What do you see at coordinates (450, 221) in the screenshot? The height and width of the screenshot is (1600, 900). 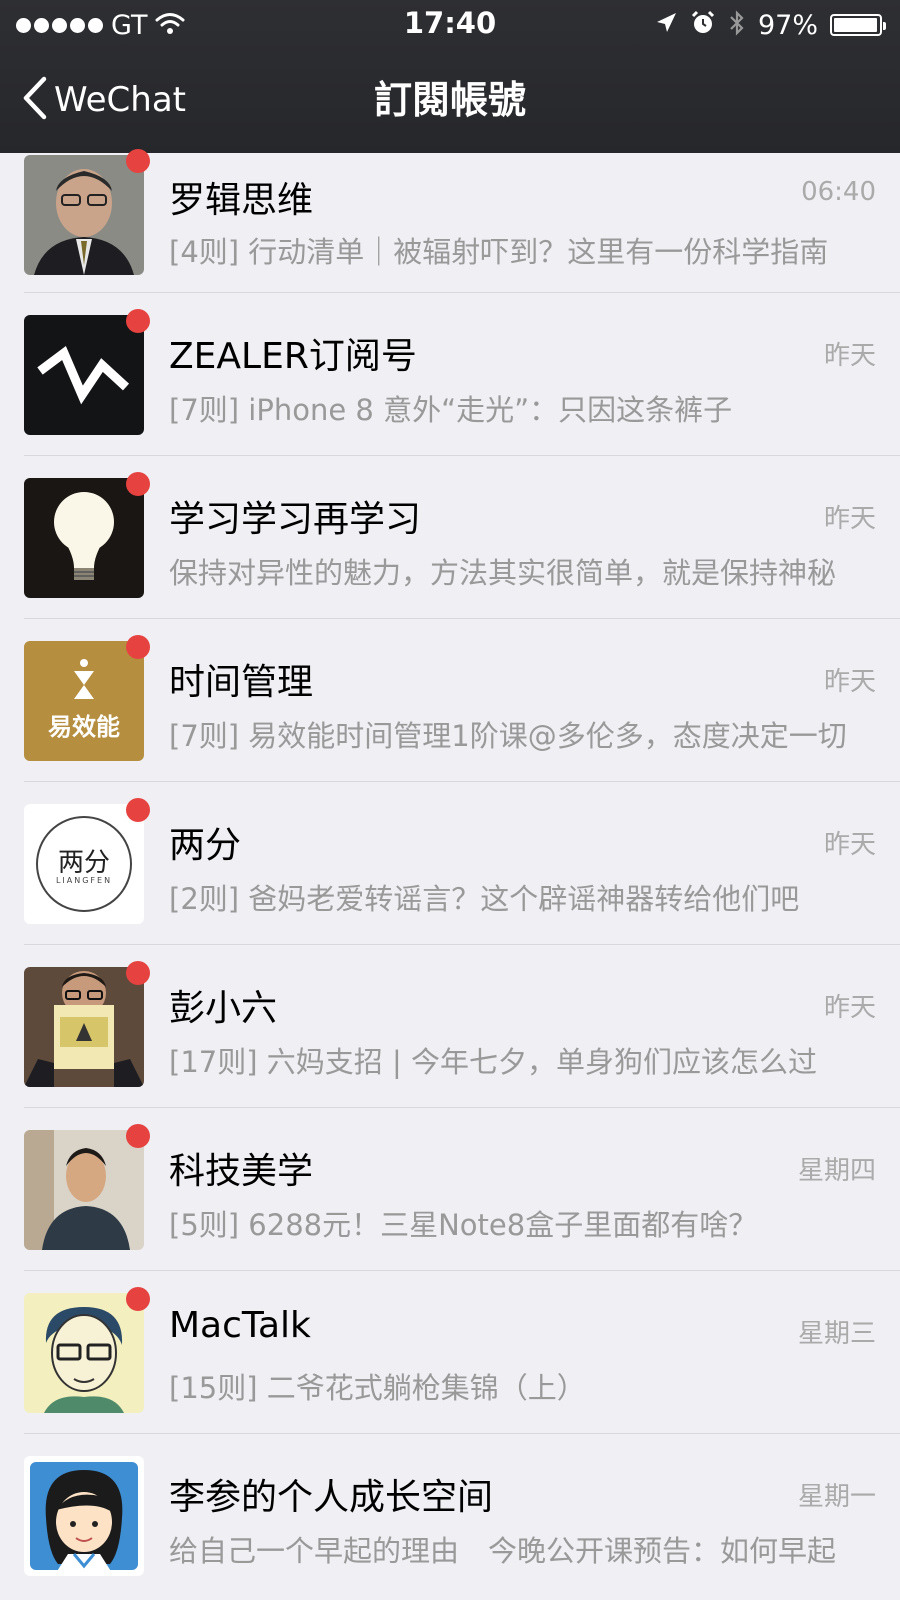 I see `list-item: 罗辑思维 06:40 [4则] 行动清单｜被辐射吓到？这里有一份科学指南` at bounding box center [450, 221].